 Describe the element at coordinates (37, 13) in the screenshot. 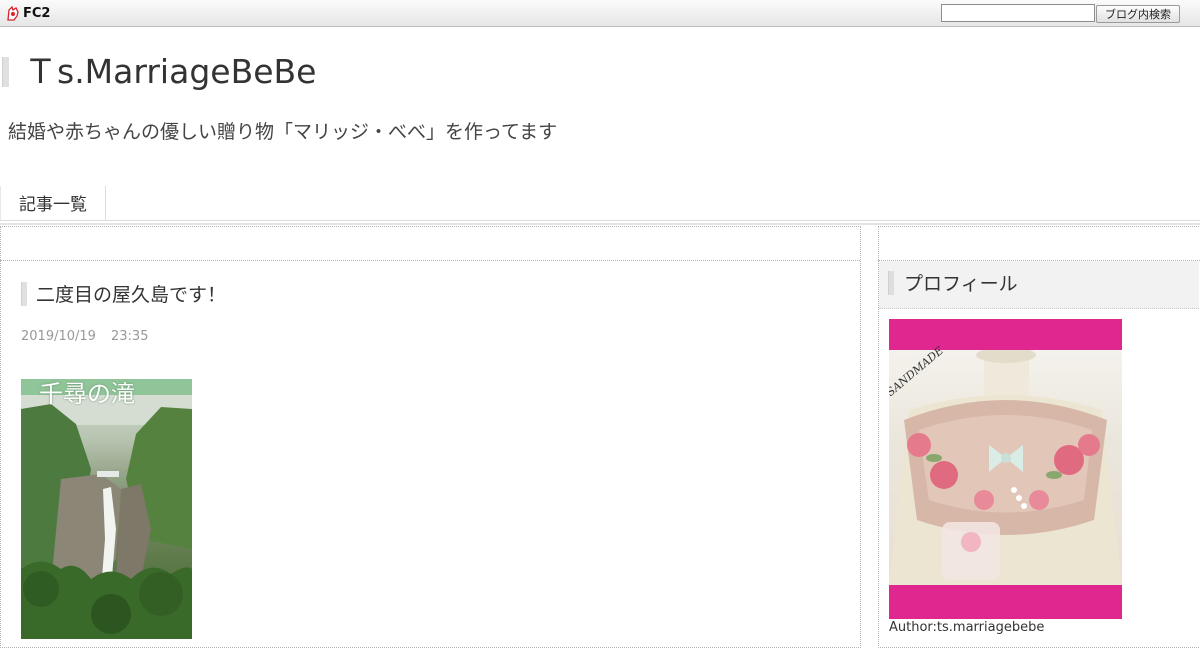

I see `fc2-logo-text: FC2` at that location.